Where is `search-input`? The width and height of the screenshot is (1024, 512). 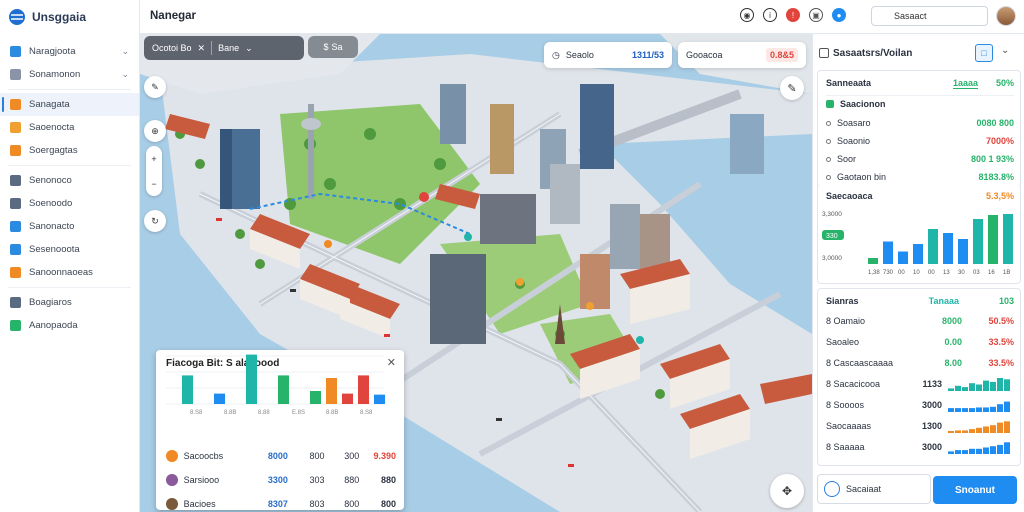 search-input is located at coordinates (929, 16).